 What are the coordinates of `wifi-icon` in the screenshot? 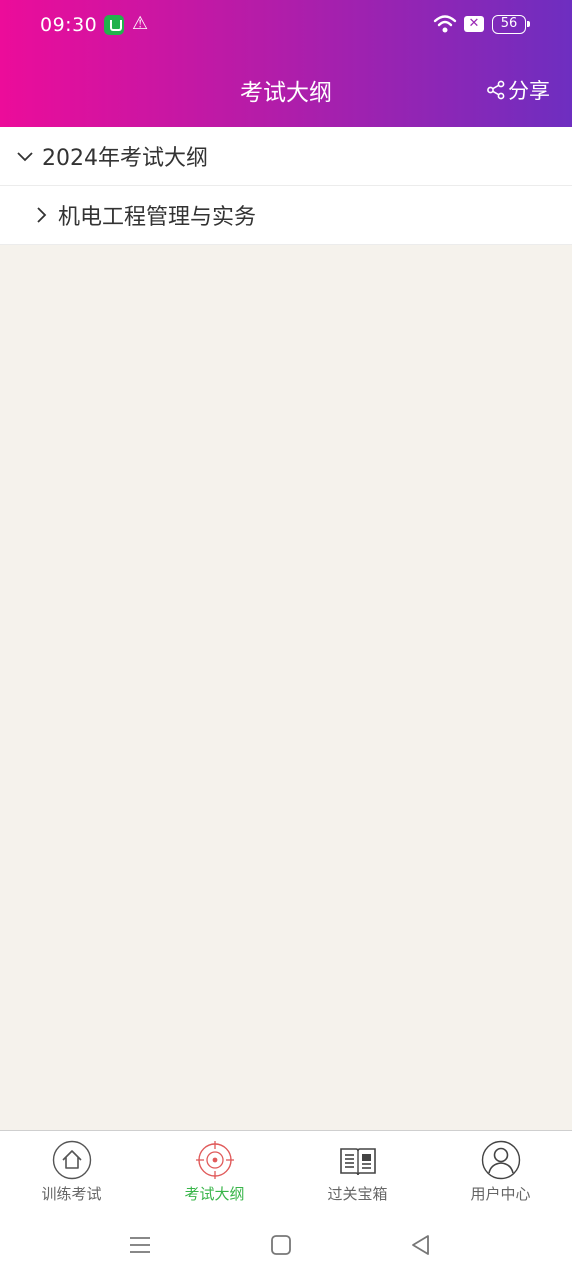 It's located at (445, 24).